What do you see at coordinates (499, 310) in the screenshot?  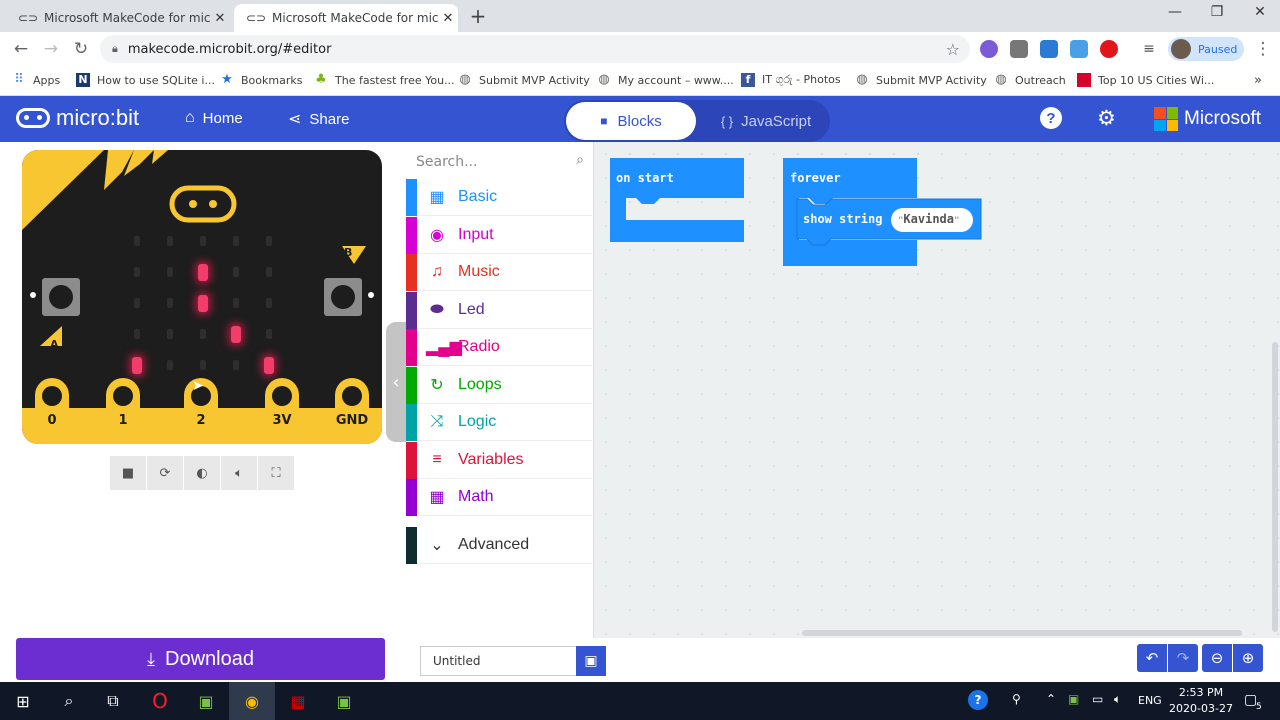 I see `category-led: ⬬ Led` at bounding box center [499, 310].